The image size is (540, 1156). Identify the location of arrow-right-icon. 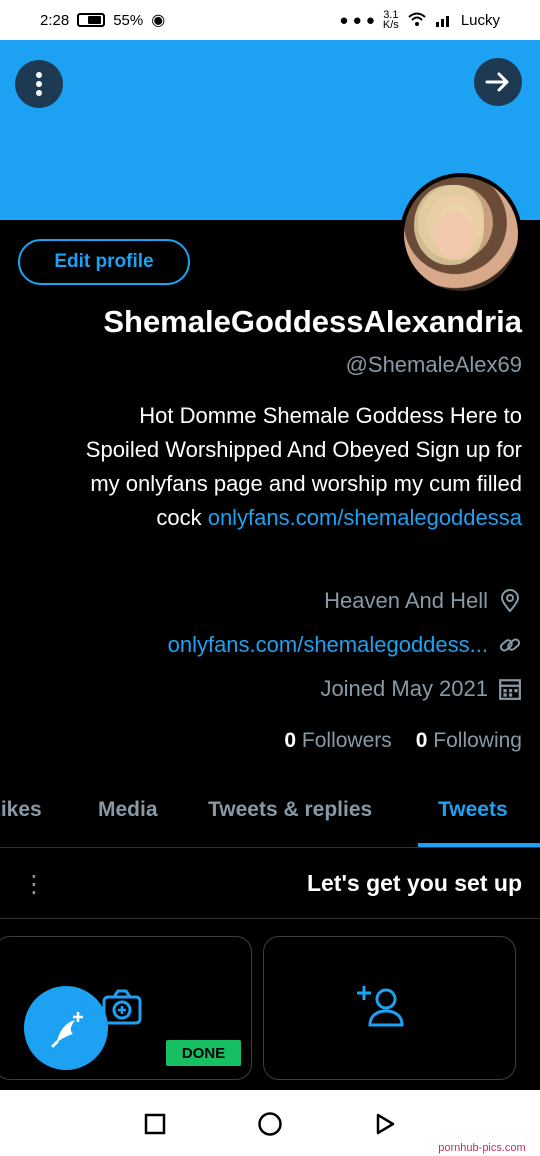
(497, 82).